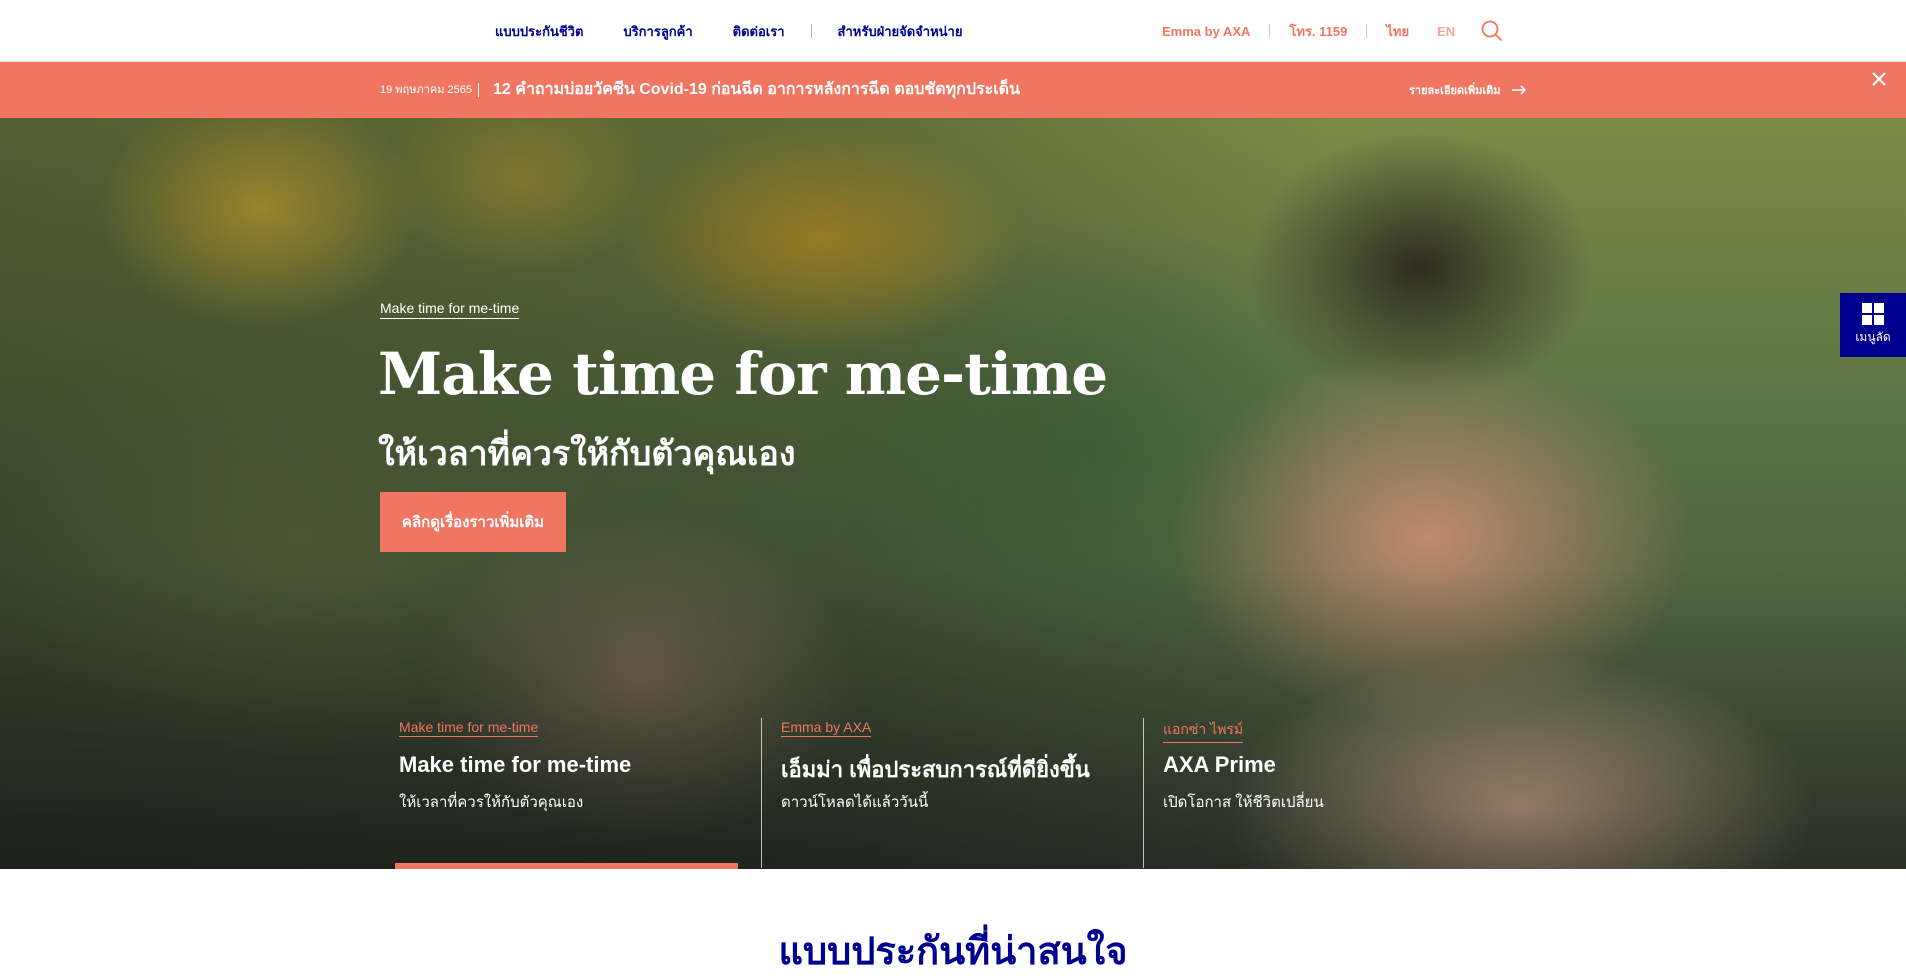  I want to click on slide-eyebrow: Emma by AXA, so click(826, 728).